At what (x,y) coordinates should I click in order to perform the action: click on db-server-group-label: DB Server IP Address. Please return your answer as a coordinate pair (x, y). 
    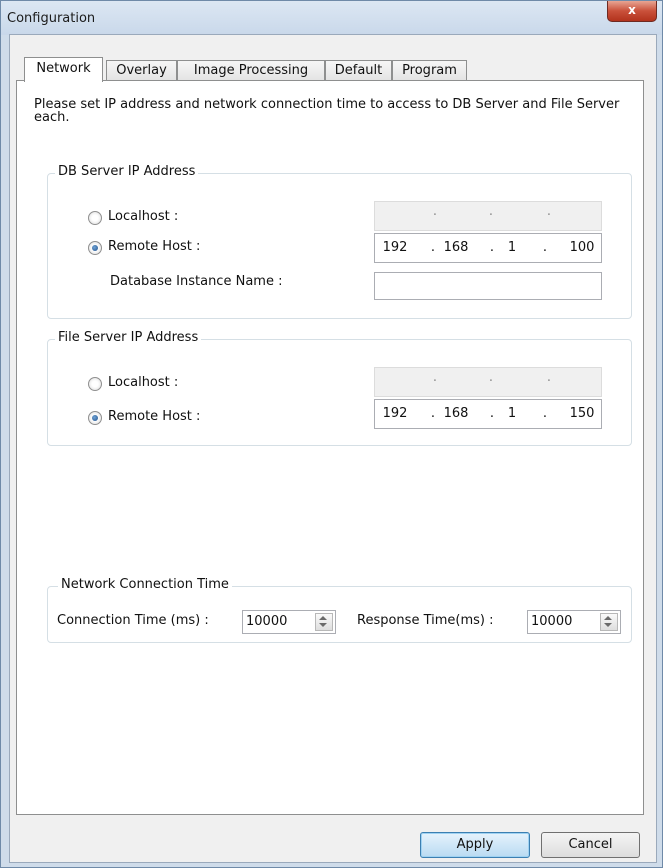
    Looking at the image, I should click on (127, 171).